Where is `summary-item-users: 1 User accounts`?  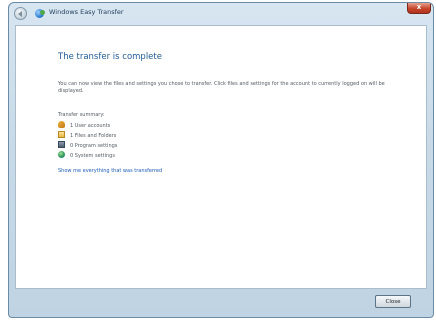
summary-item-users: 1 User accounts is located at coordinates (84, 126).